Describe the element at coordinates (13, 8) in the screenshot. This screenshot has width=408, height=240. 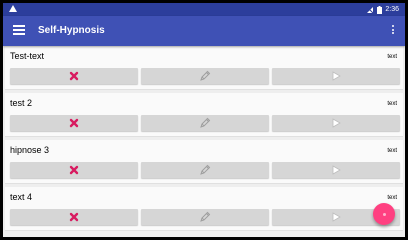
I see `warning-icon` at that location.